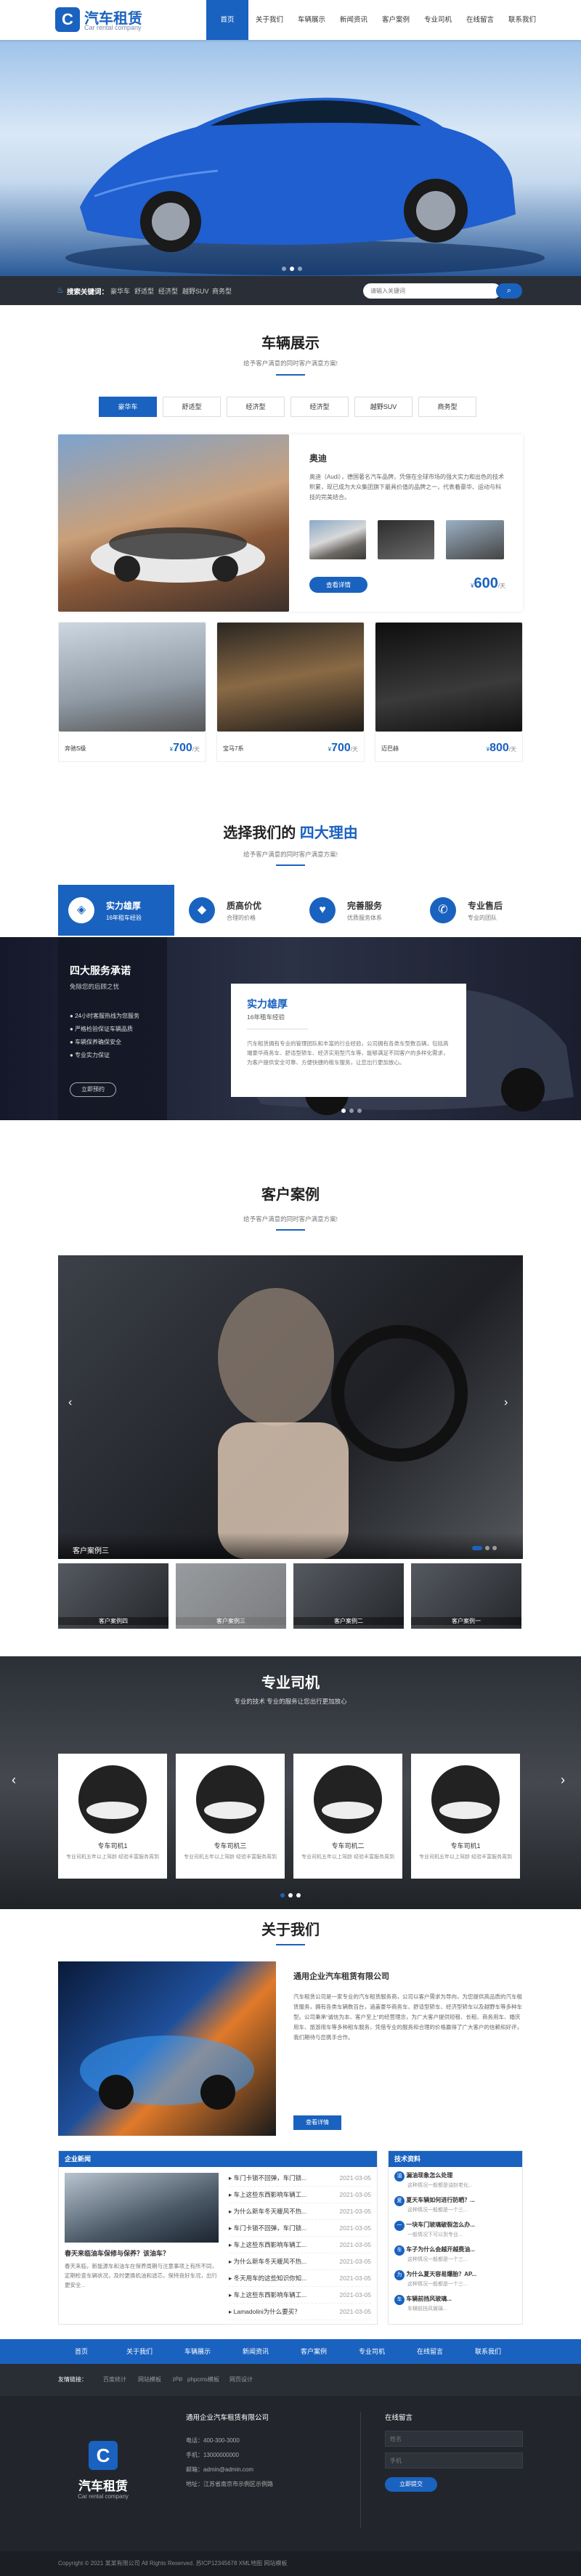  I want to click on search-input, so click(432, 291).